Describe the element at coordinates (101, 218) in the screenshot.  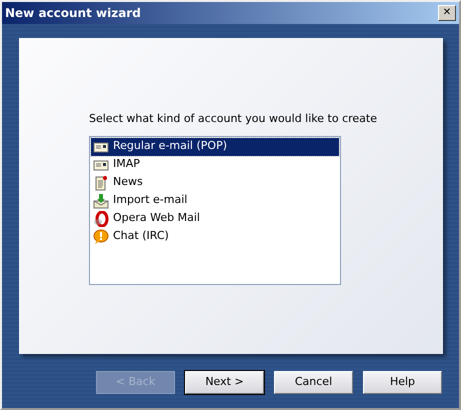
I see `o-logo-icon` at that location.